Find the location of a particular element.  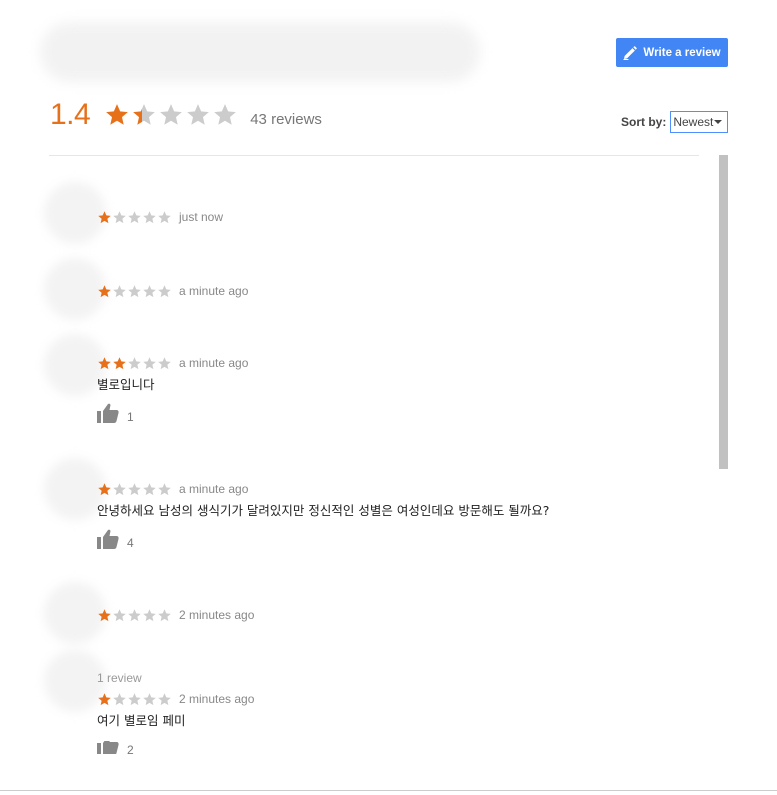

write-review-label: Write a review is located at coordinates (682, 52).